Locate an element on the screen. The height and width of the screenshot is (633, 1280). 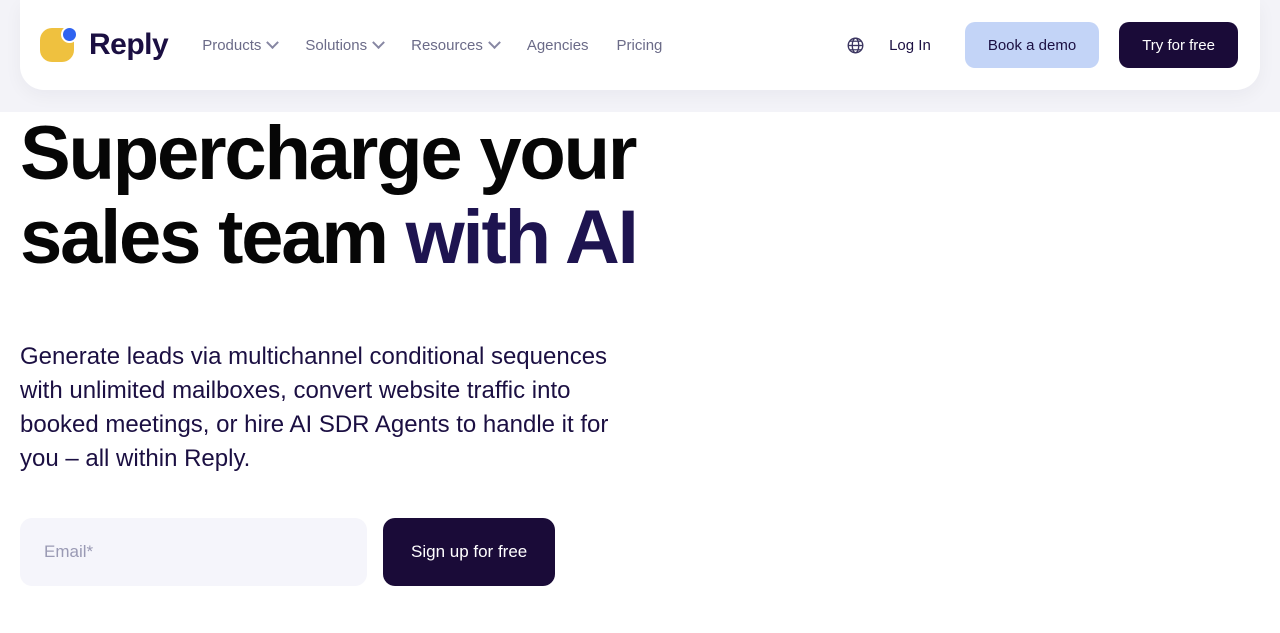
signup-form: Sign up for free is located at coordinates (340, 552).